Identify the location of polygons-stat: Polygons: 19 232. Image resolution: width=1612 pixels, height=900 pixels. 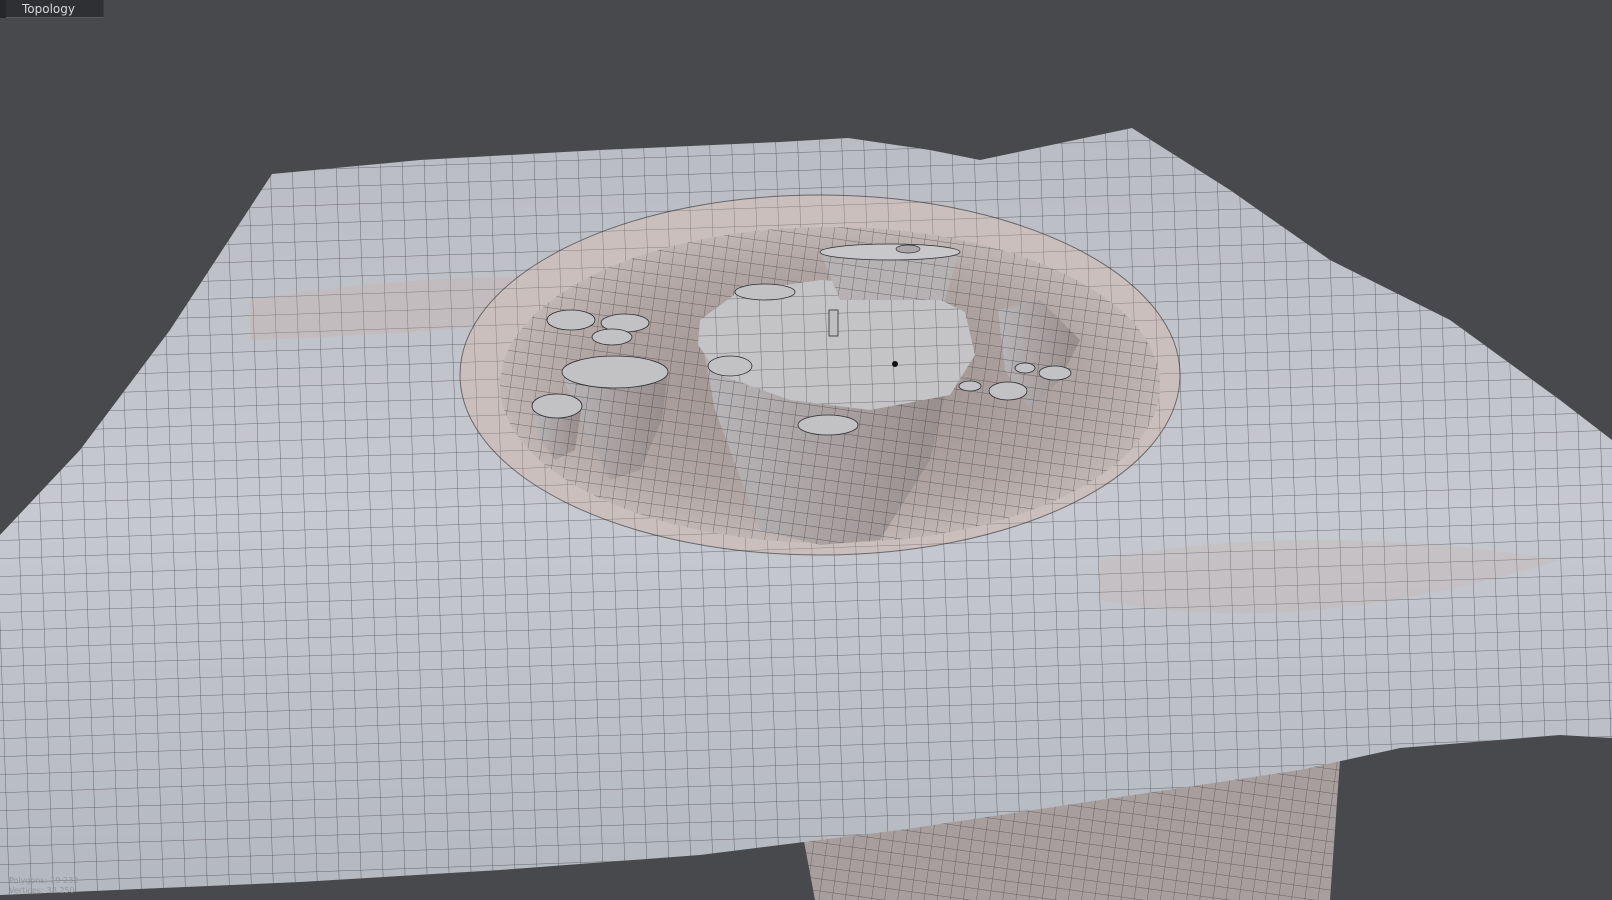
(42, 881).